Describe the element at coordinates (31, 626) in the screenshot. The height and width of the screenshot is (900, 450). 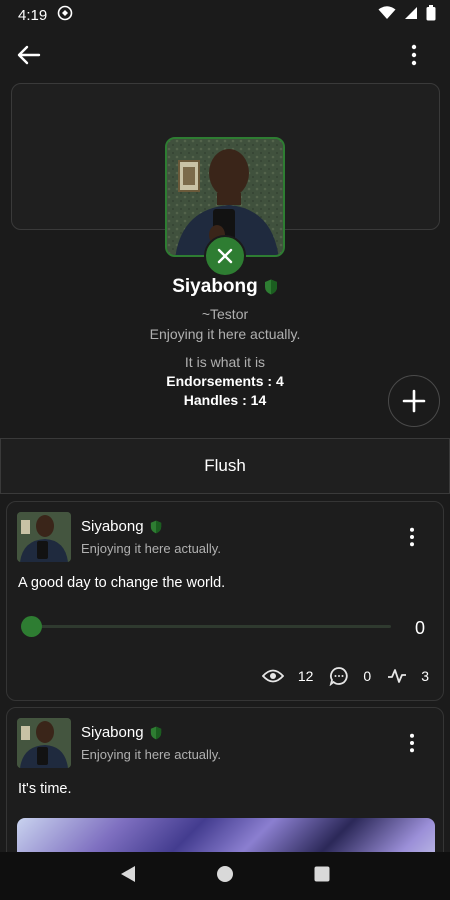
I see `slider-thumb` at that location.